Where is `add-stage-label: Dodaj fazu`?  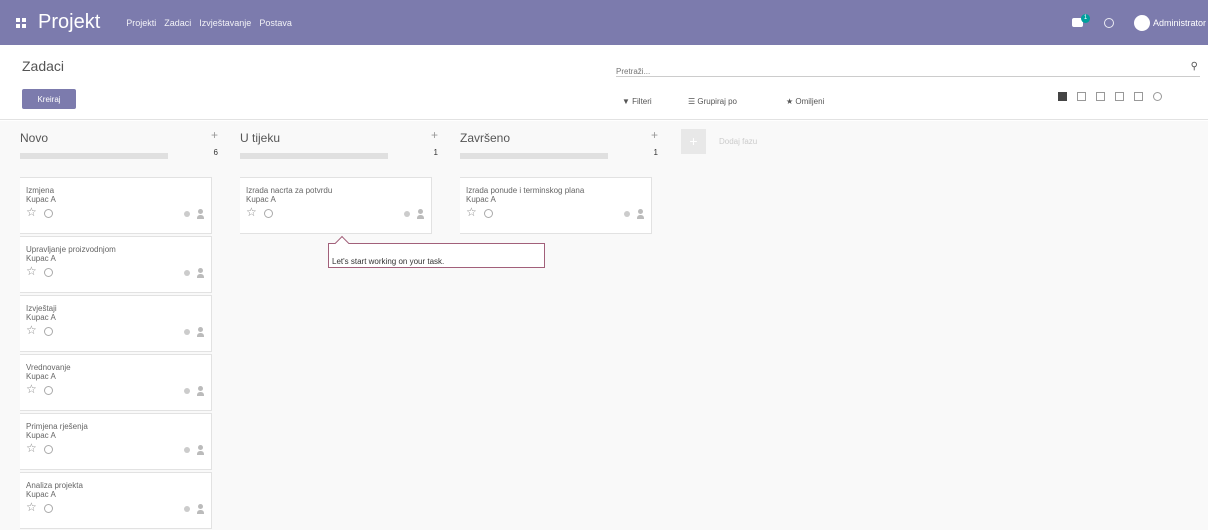 add-stage-label: Dodaj fazu is located at coordinates (738, 141).